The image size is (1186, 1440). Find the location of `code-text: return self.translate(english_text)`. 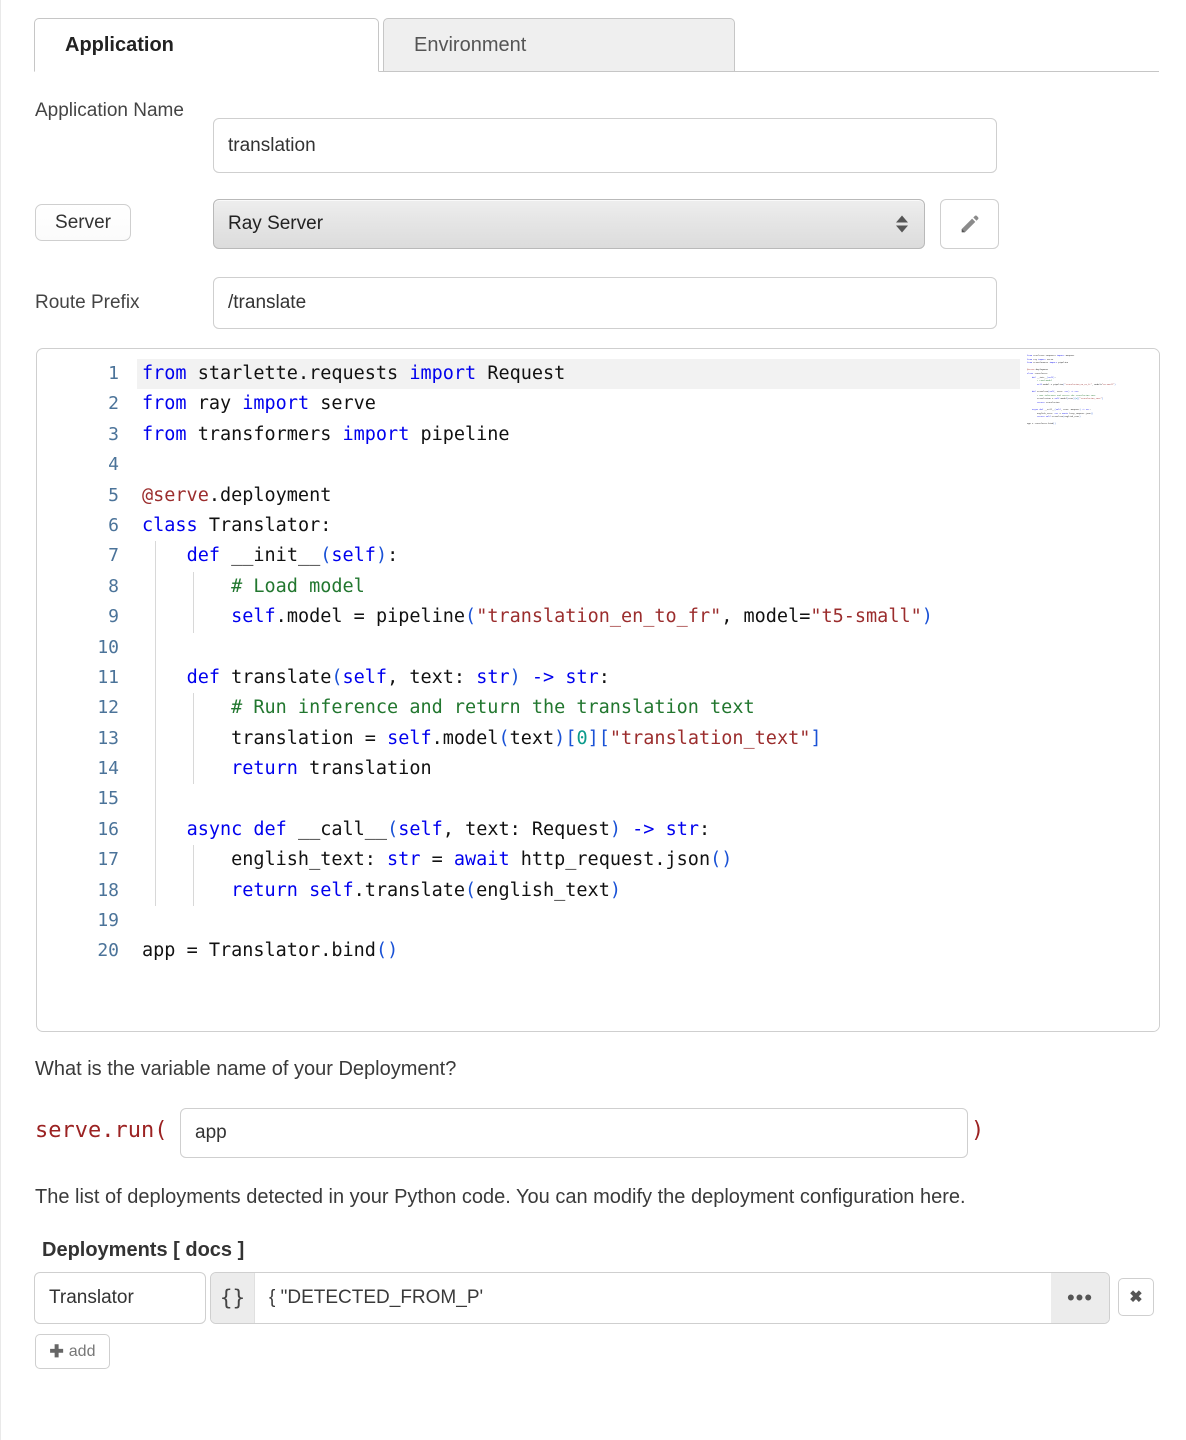

code-text: return self.translate(english_text) is located at coordinates (426, 890).